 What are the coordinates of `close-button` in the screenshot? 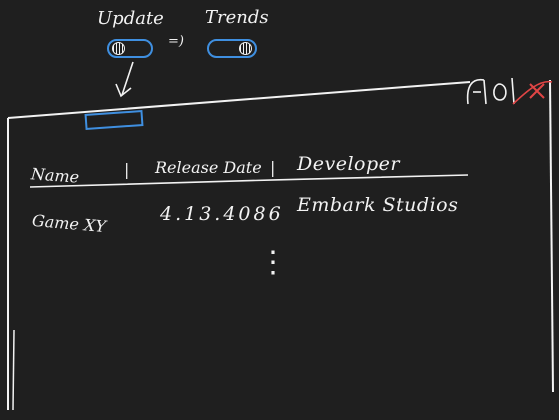 It's located at (534, 92).